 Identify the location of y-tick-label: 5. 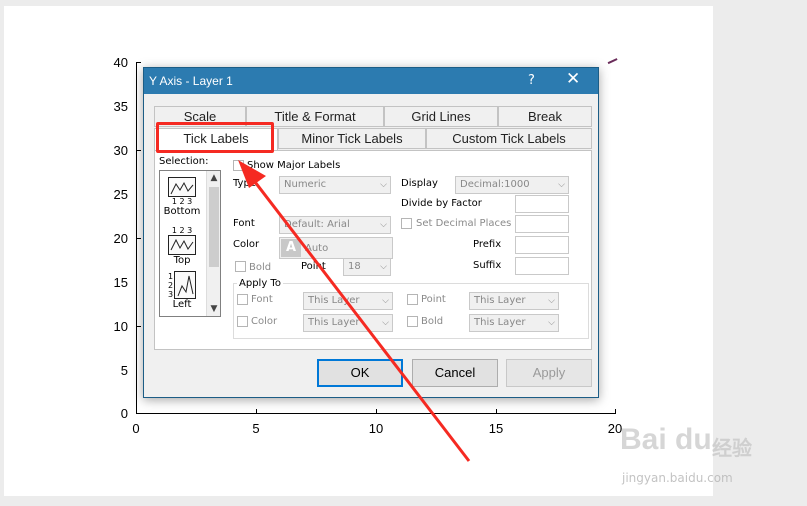
(124, 370).